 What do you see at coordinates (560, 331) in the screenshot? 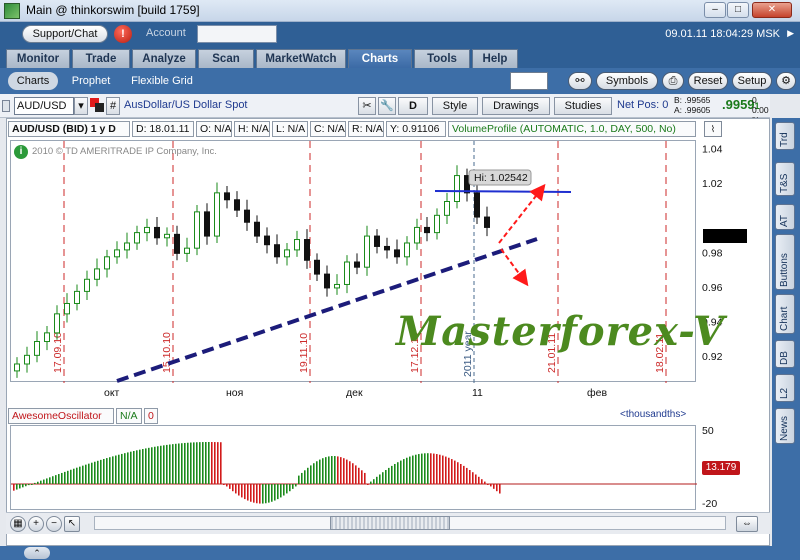
I see `watermark-text: Masterforex-V` at bounding box center [560, 331].